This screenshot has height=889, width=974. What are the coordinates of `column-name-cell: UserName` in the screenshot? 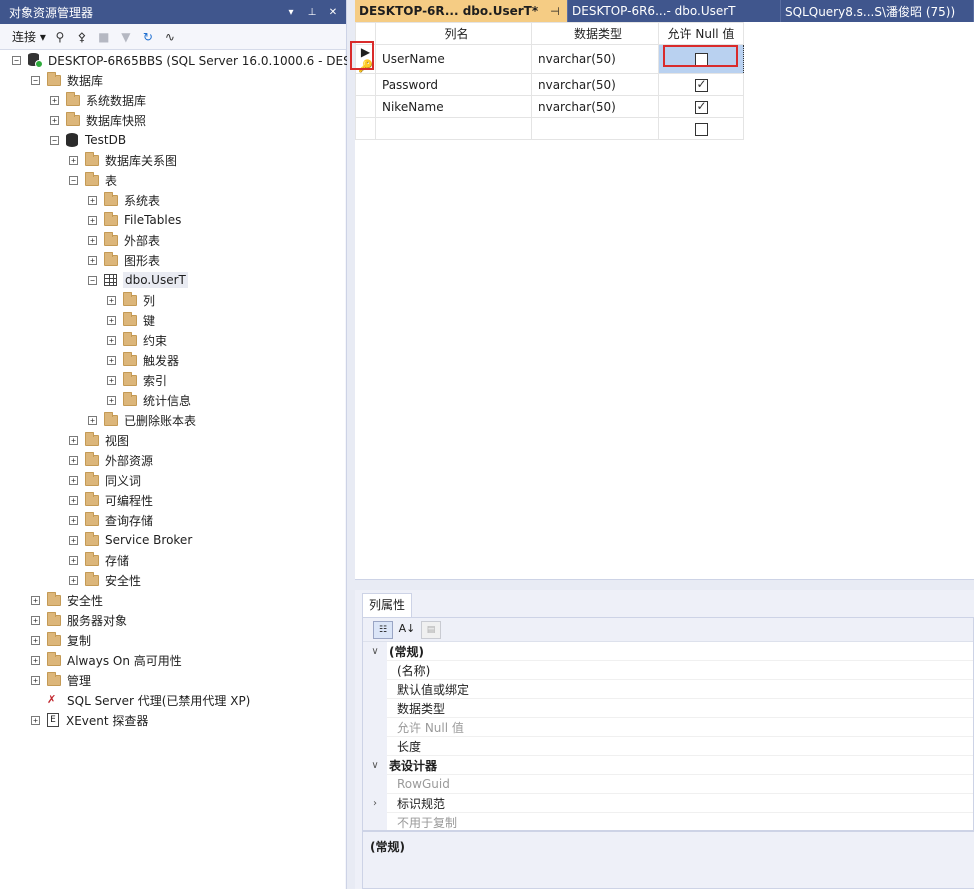 It's located at (453, 59).